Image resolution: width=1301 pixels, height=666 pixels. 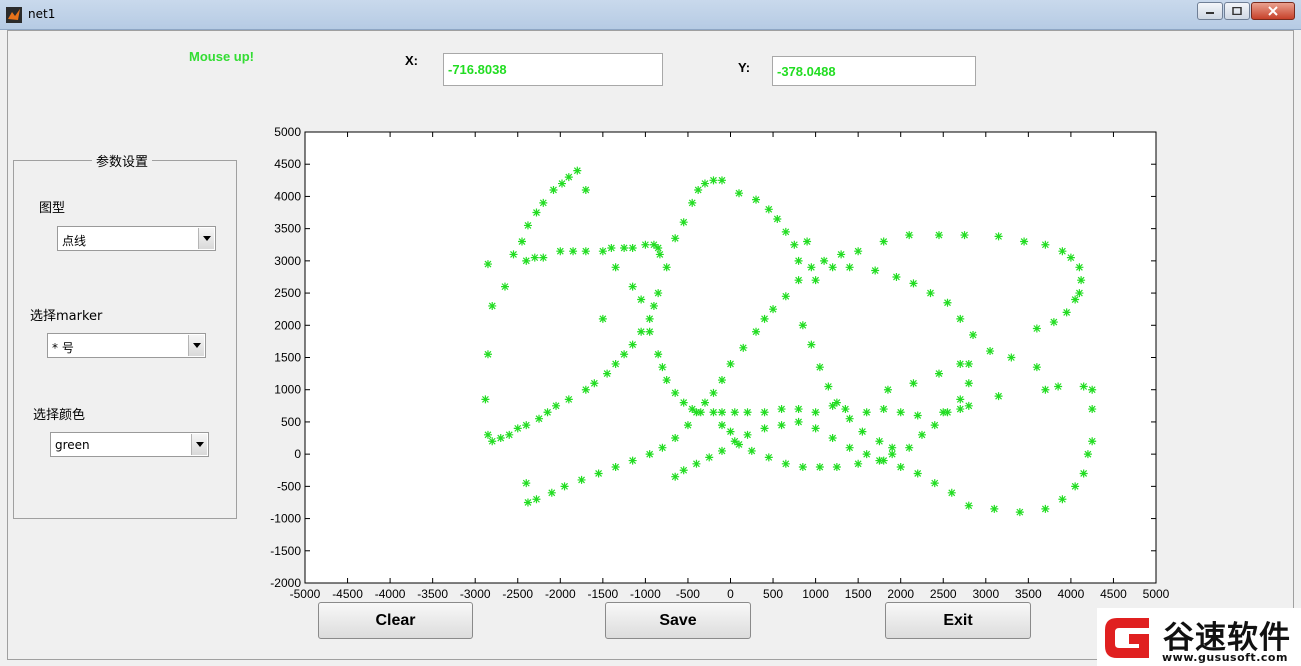 I want to click on y-tick-label: -500, so click(x=289, y=486).